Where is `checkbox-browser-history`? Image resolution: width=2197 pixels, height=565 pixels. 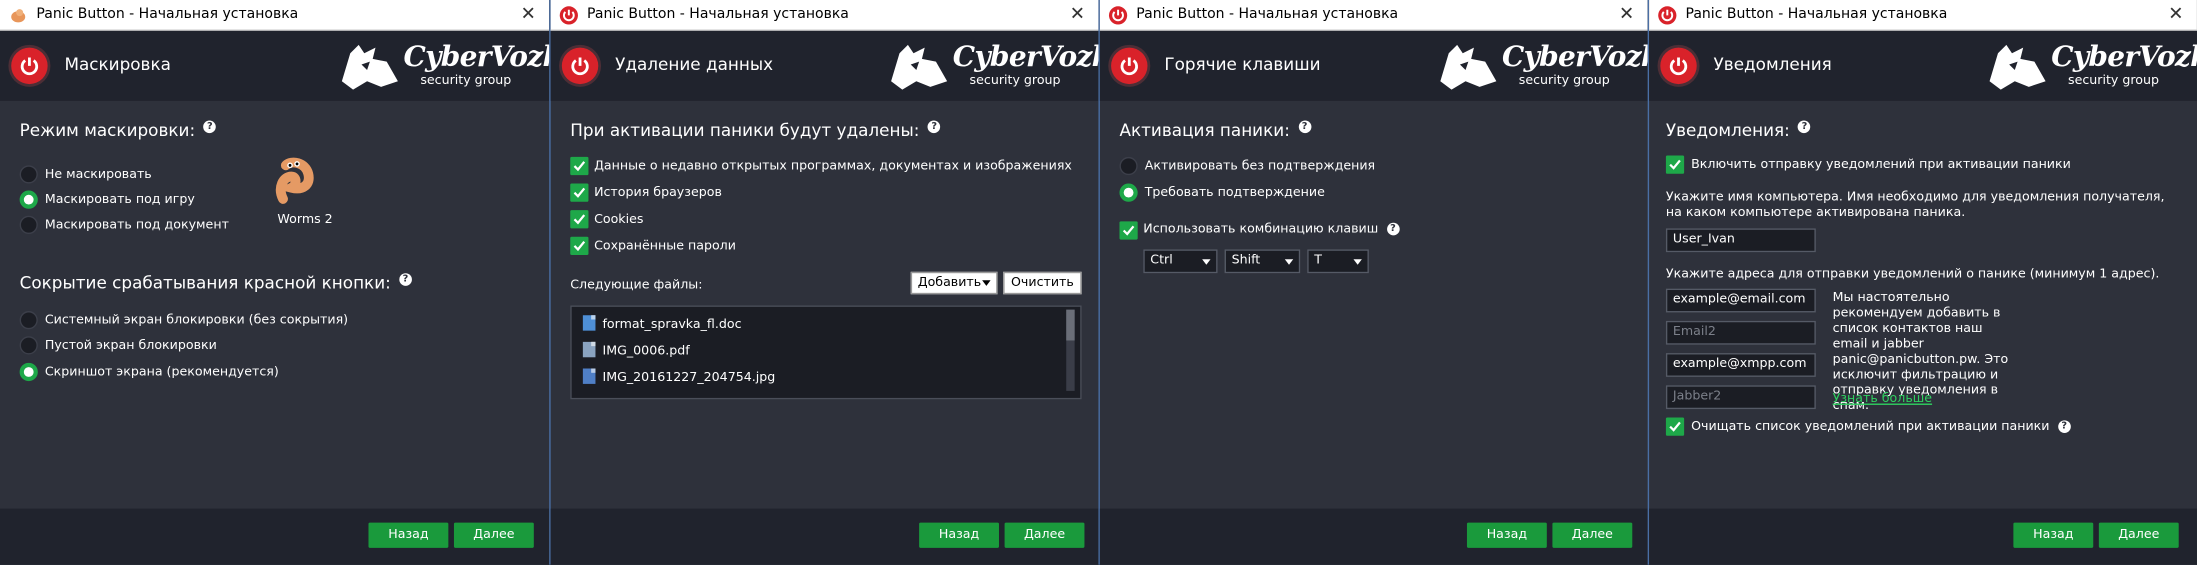
checkbox-browser-history is located at coordinates (579, 192).